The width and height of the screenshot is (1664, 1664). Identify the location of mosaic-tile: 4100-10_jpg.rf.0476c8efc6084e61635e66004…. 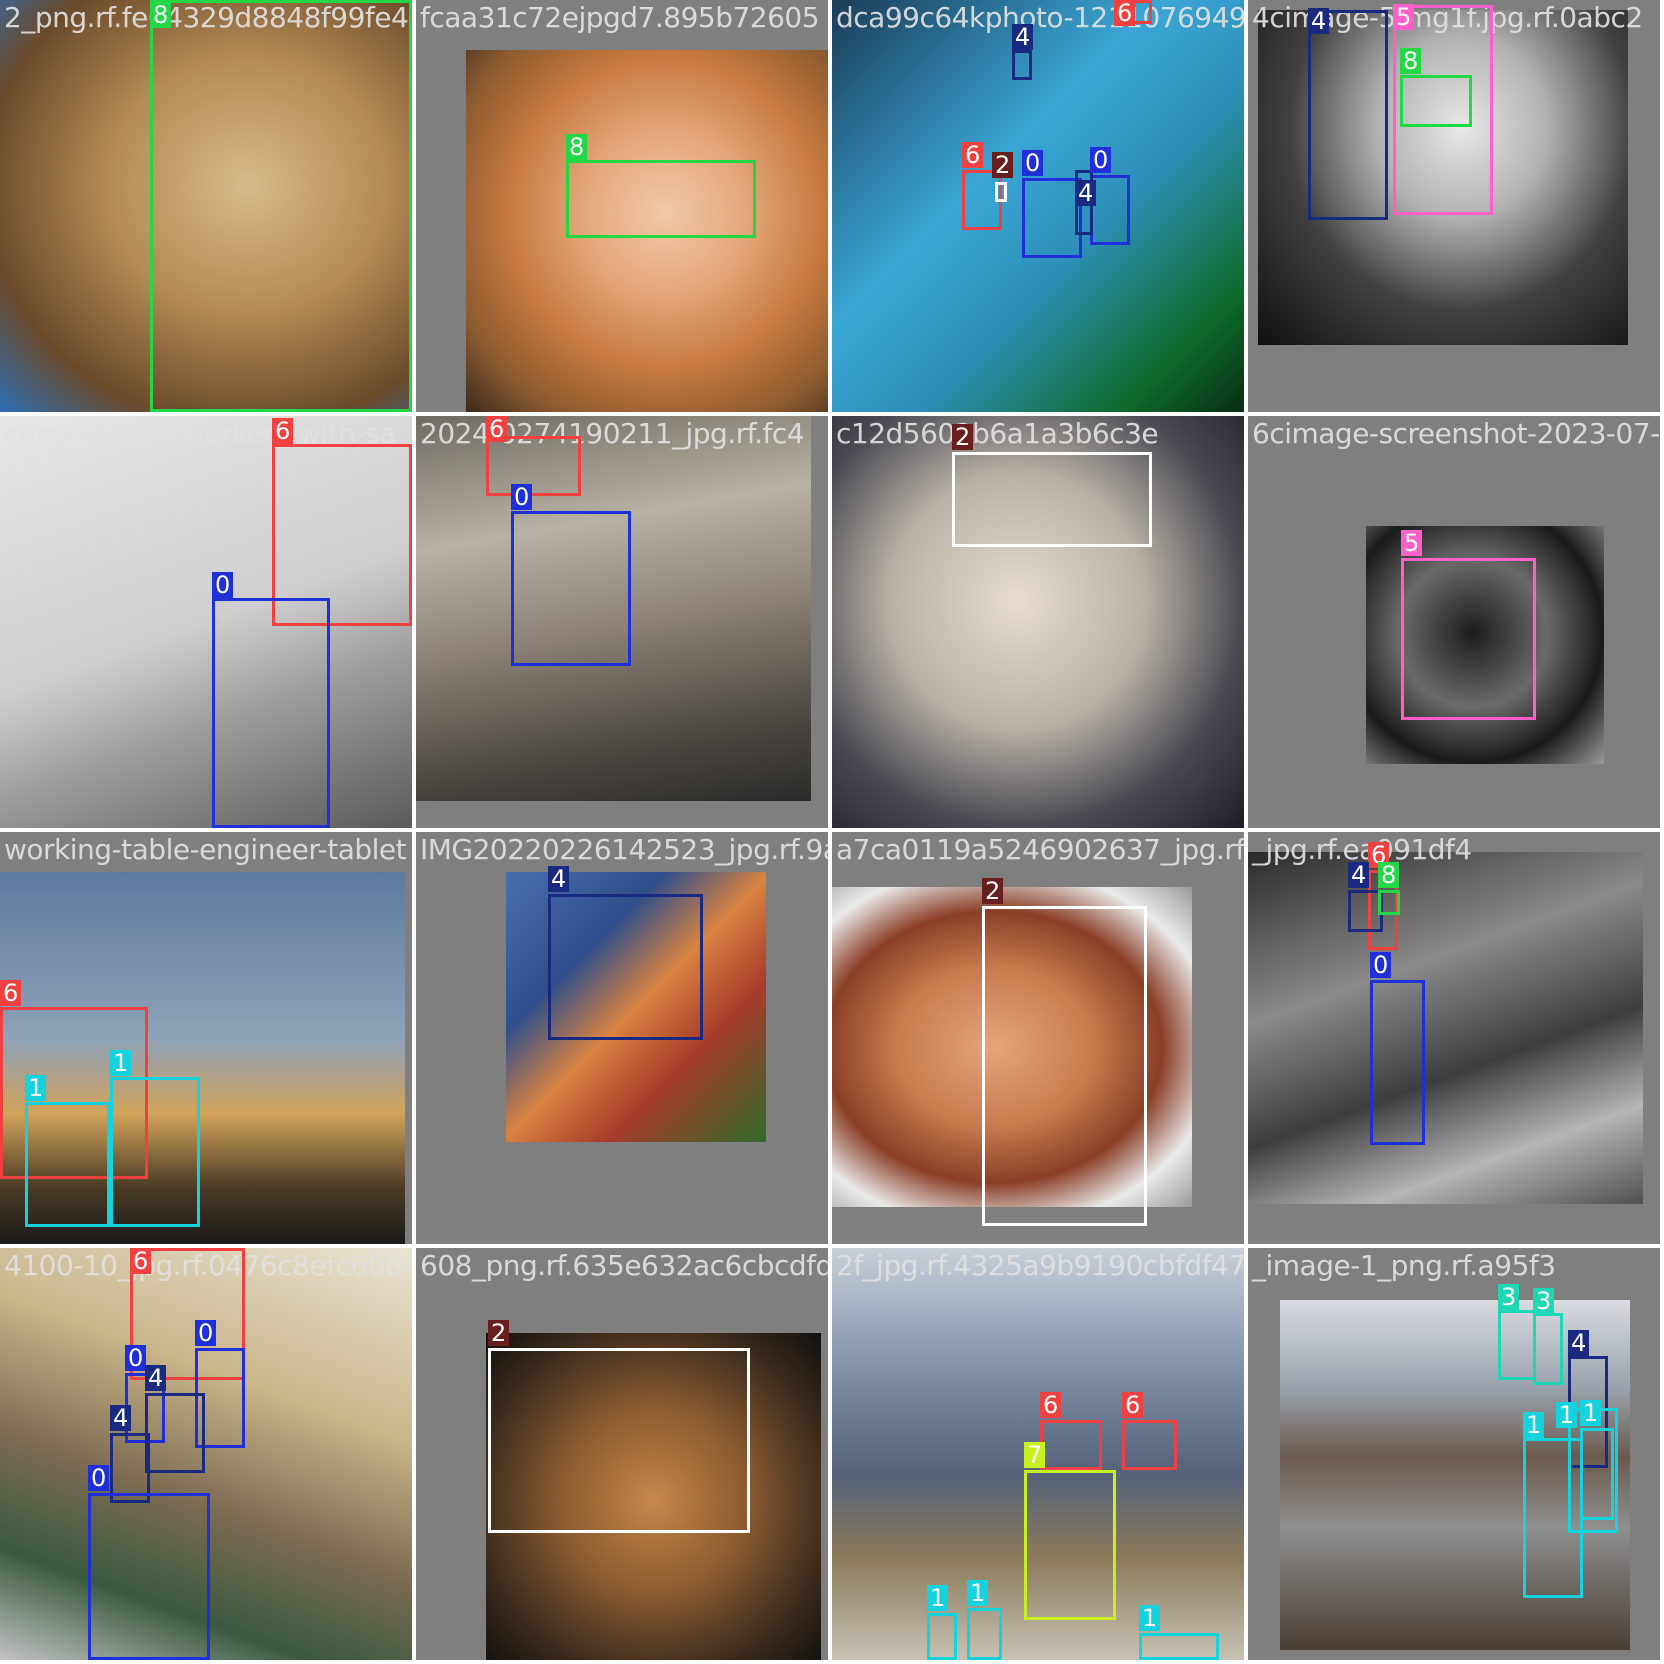
(206, 1454).